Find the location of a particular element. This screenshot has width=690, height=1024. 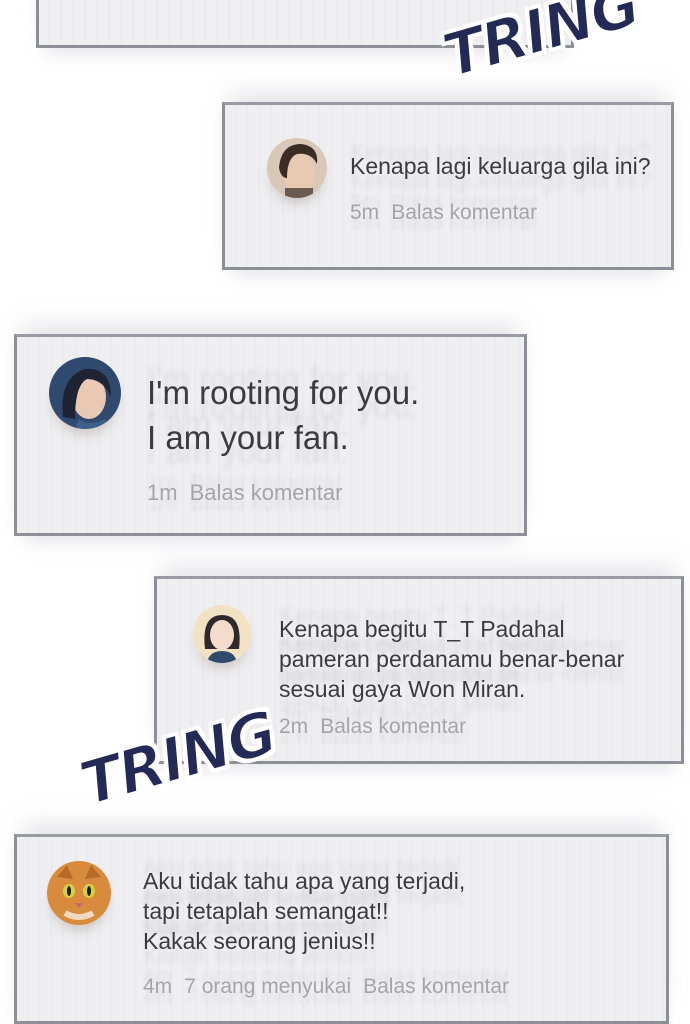

like-count: 7 orang menyukai is located at coordinates (268, 986).